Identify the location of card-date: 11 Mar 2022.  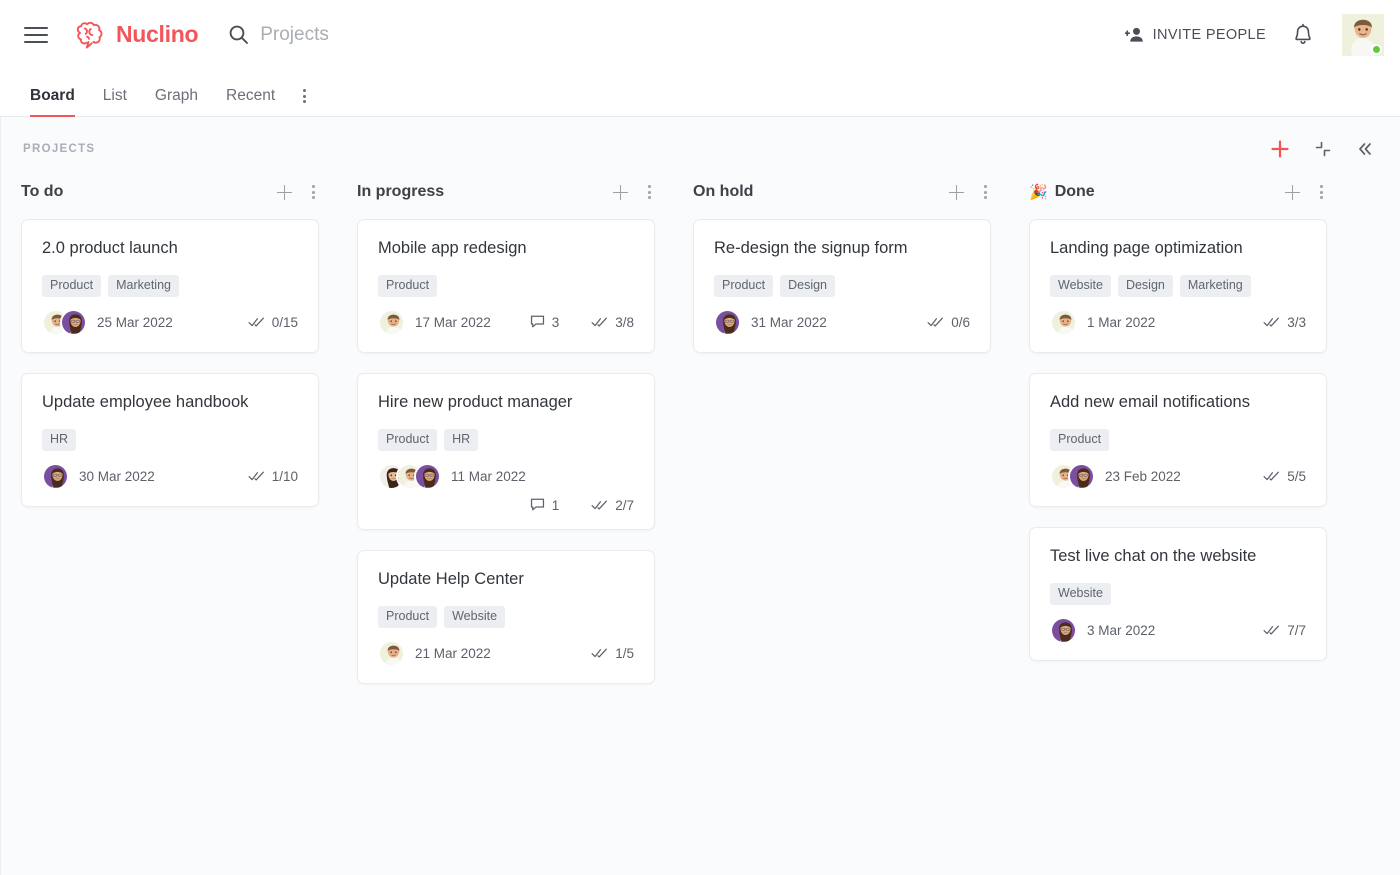
(488, 476).